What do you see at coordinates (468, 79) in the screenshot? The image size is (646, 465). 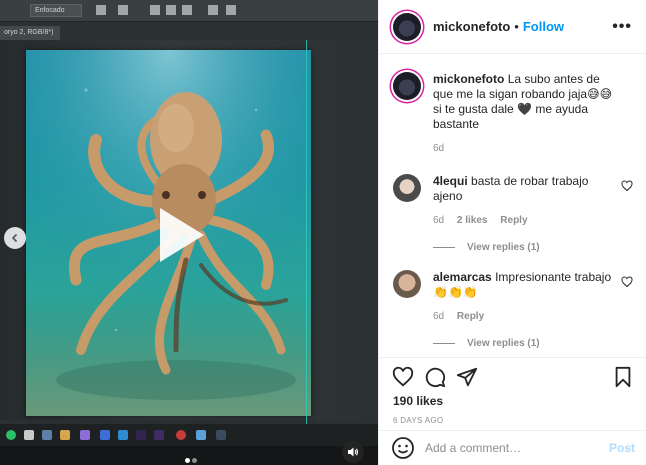 I see `comment-username: mickonefoto` at bounding box center [468, 79].